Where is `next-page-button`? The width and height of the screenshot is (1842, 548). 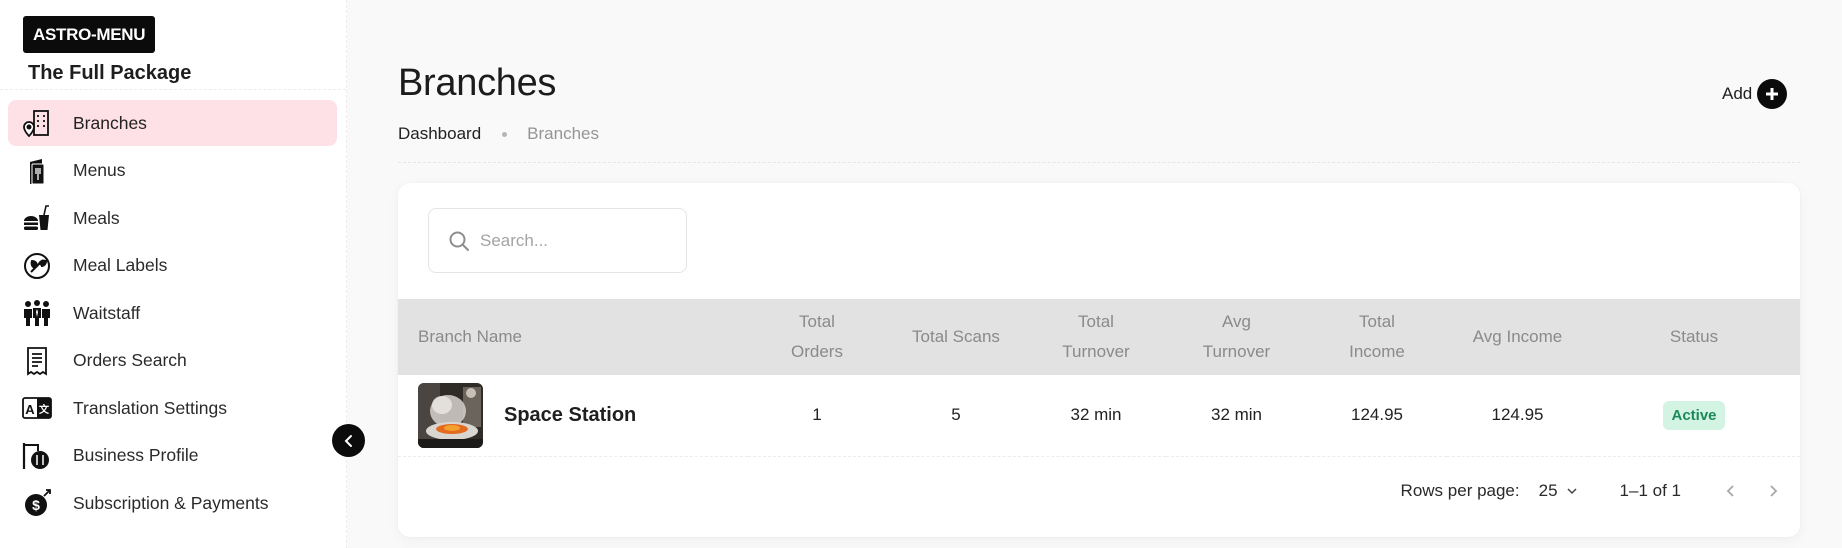 next-page-button is located at coordinates (1773, 491).